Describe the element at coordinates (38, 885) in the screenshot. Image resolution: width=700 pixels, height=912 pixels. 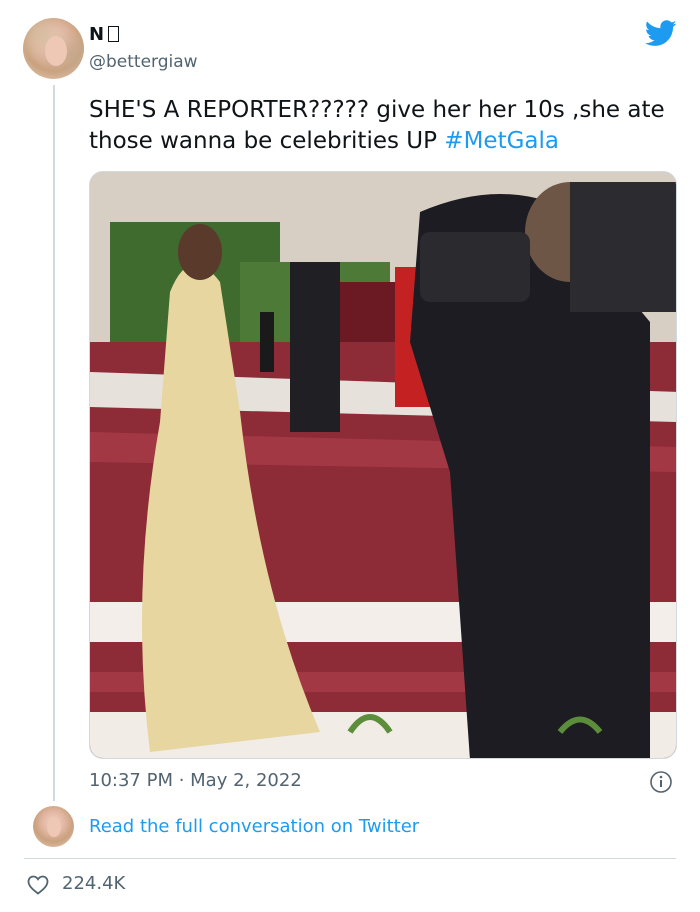
I see `heart-icon` at that location.